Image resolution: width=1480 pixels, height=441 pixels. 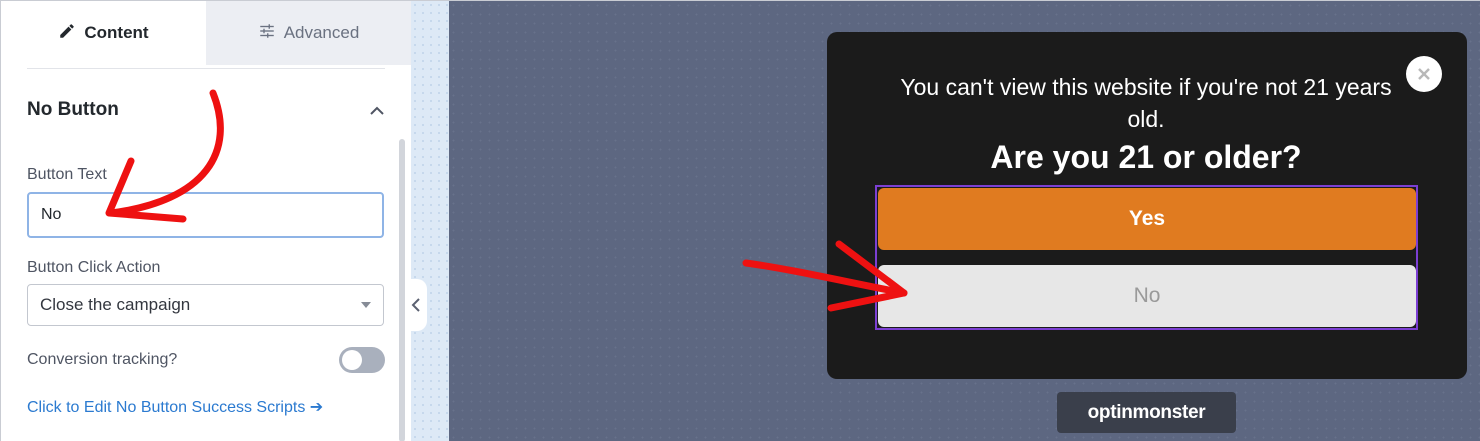 I want to click on panel-gutter, so click(x=430, y=221).